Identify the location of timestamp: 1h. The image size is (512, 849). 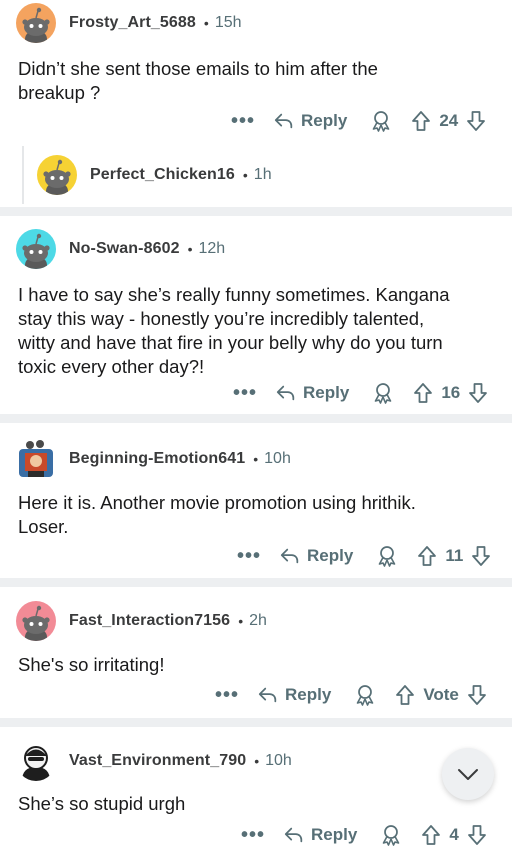
(262, 174).